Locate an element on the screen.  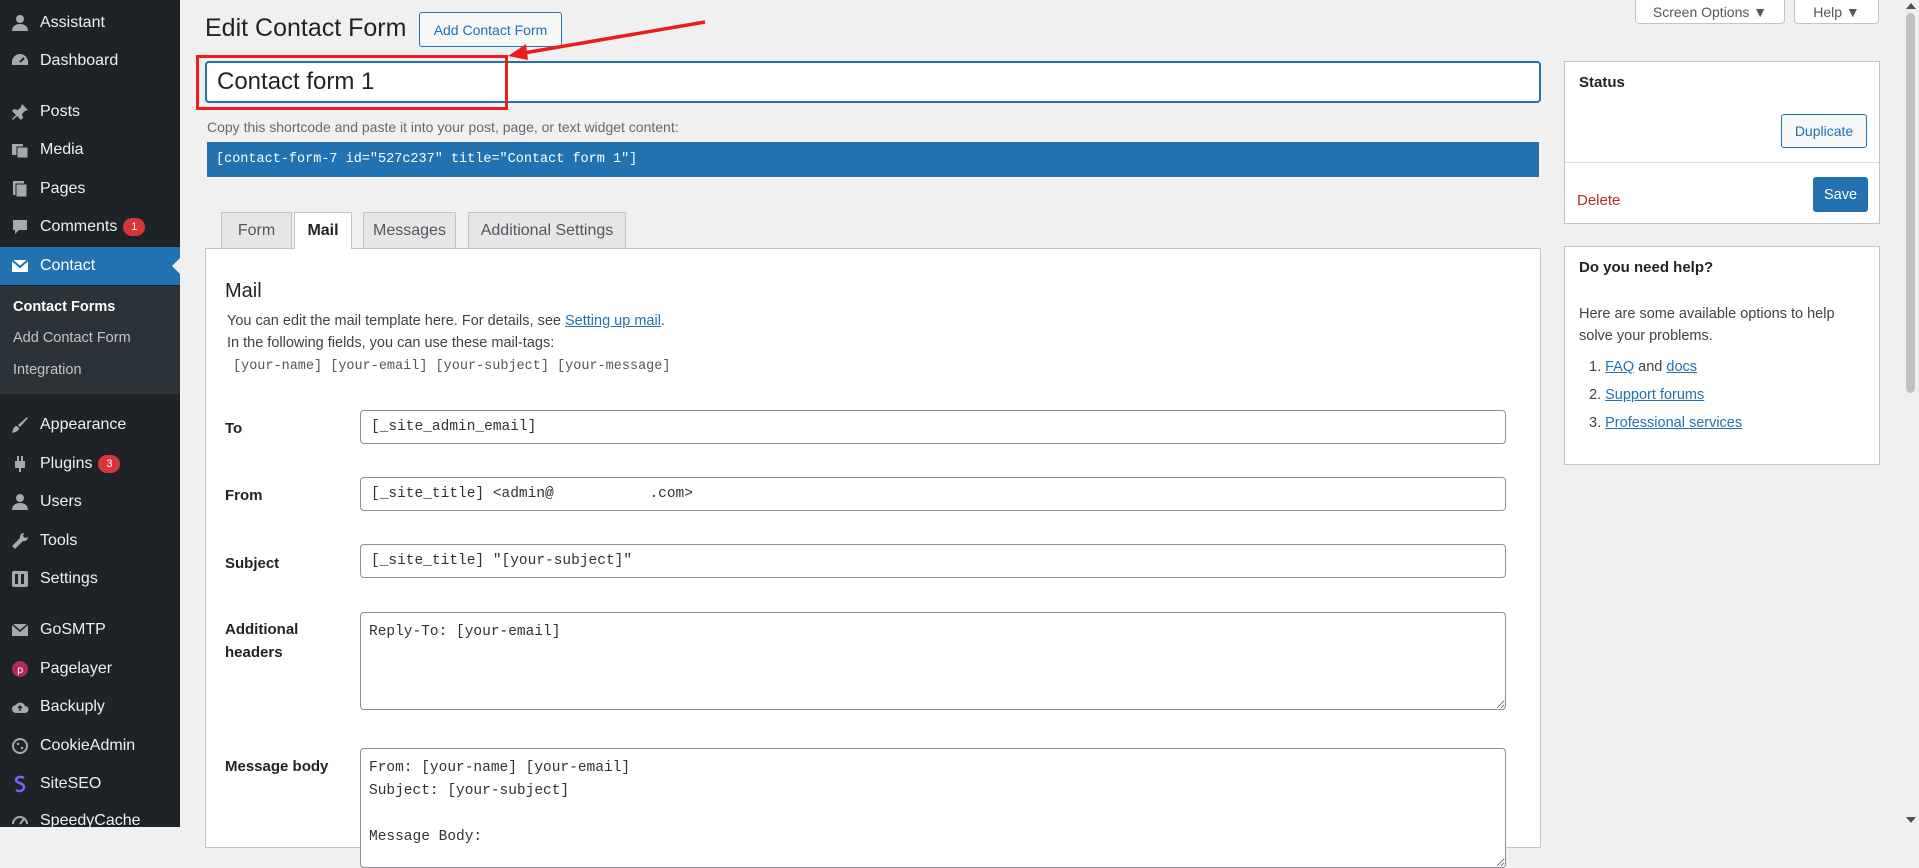
menu-label: Comments is located at coordinates (79, 226).